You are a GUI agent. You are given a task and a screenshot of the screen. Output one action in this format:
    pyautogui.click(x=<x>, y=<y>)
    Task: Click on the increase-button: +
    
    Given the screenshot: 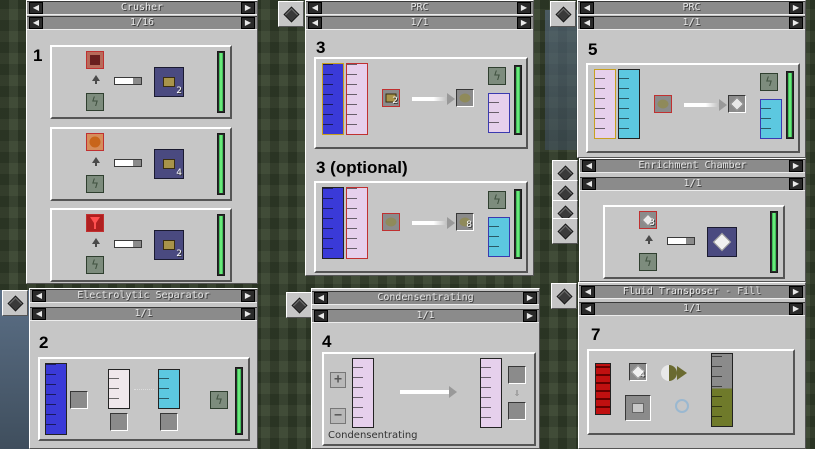 What is the action you would take?
    pyautogui.click(x=338, y=380)
    